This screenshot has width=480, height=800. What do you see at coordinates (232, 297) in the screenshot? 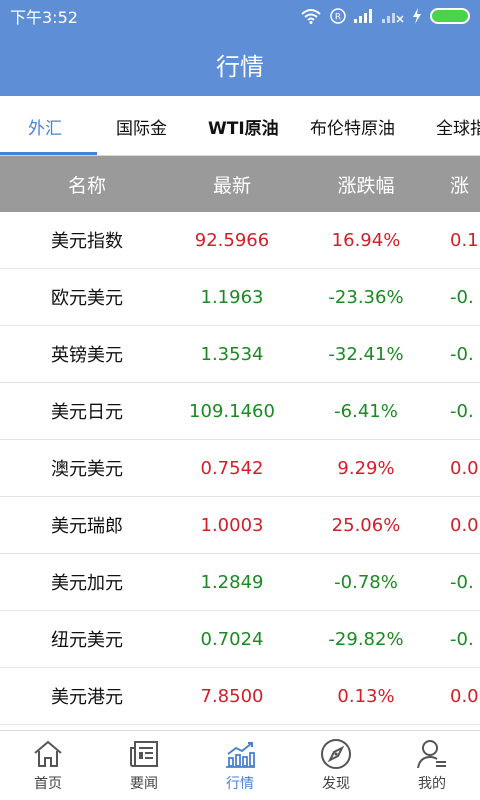
I see `row-latest: 1.1963` at bounding box center [232, 297].